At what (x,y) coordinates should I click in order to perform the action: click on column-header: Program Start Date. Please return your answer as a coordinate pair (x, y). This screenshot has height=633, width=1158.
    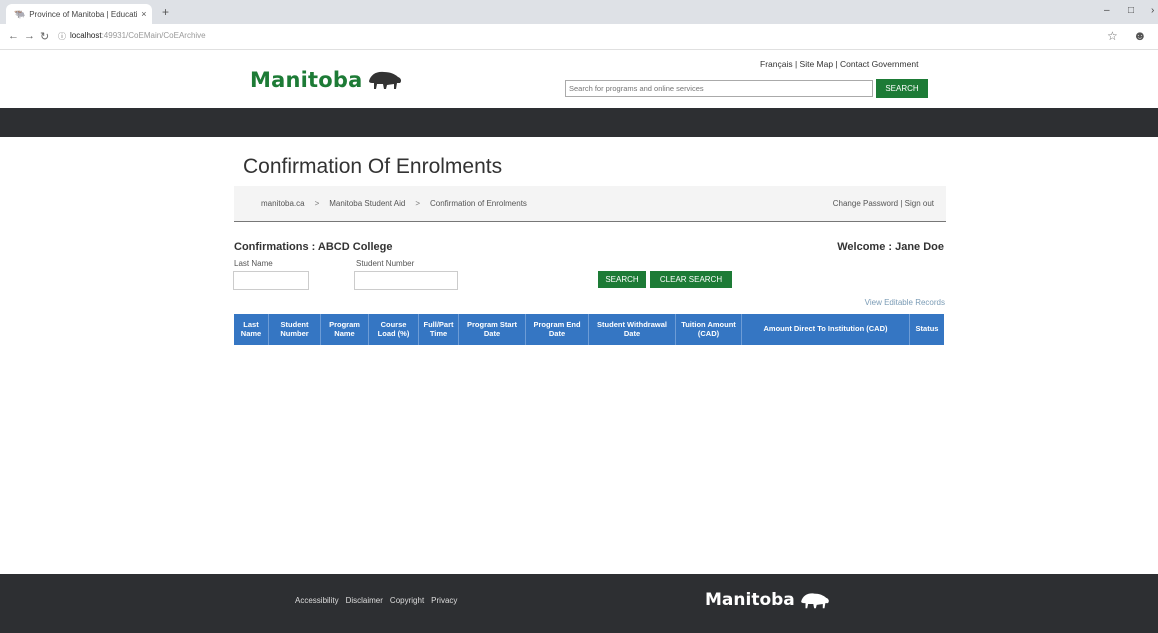
    Looking at the image, I should click on (492, 329).